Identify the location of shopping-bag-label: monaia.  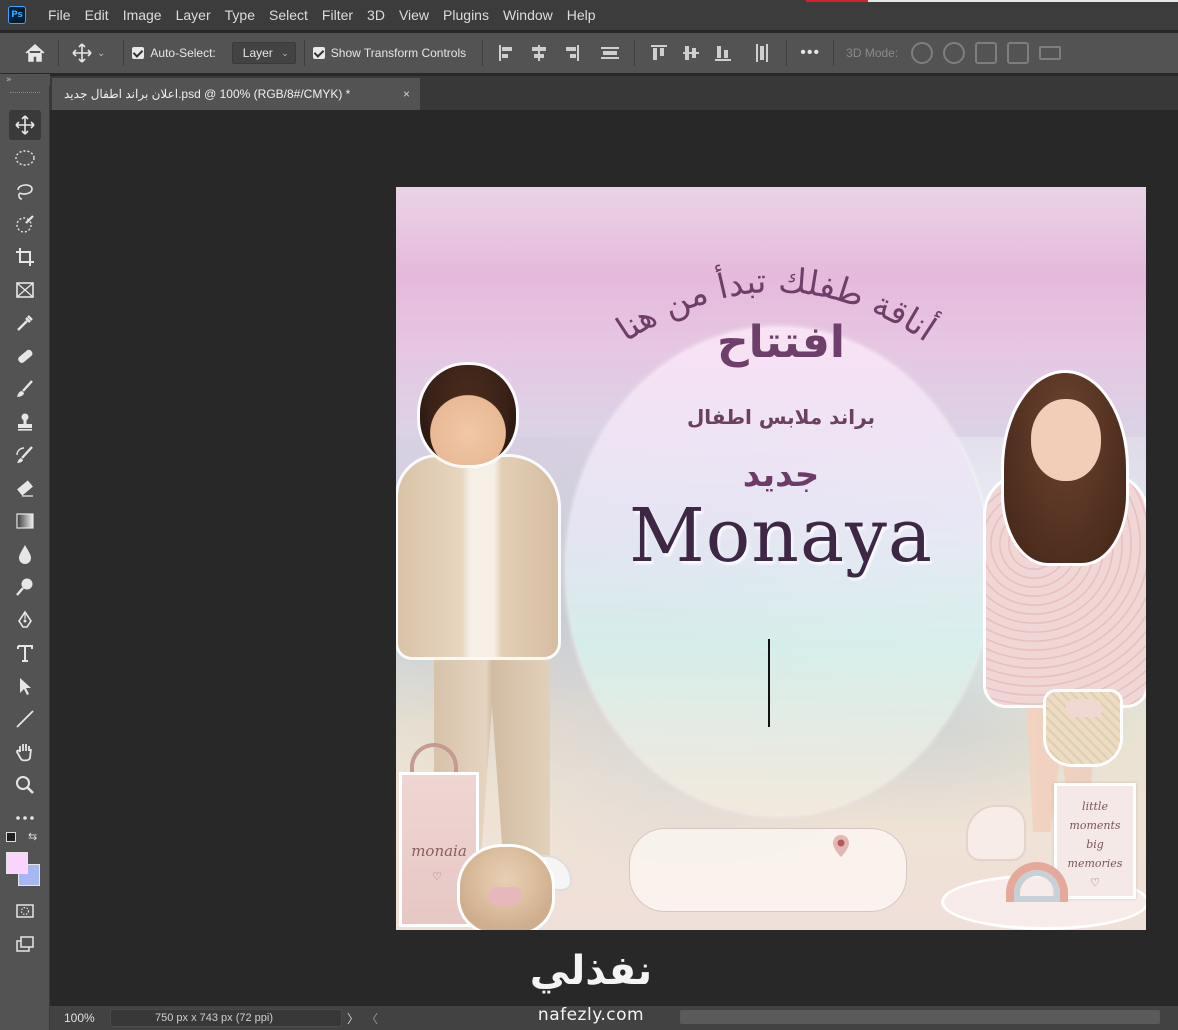
(439, 851).